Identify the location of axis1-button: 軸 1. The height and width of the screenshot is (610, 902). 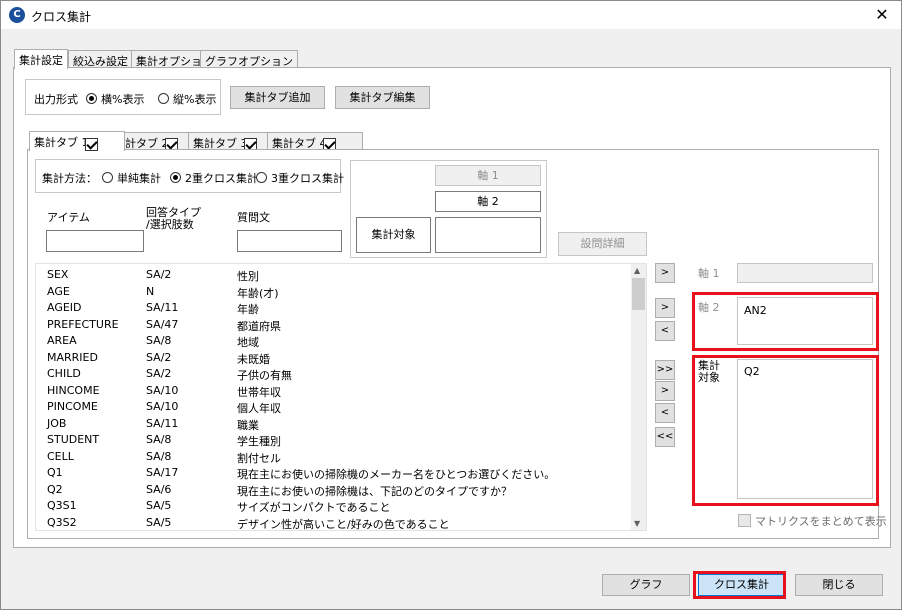
(488, 175).